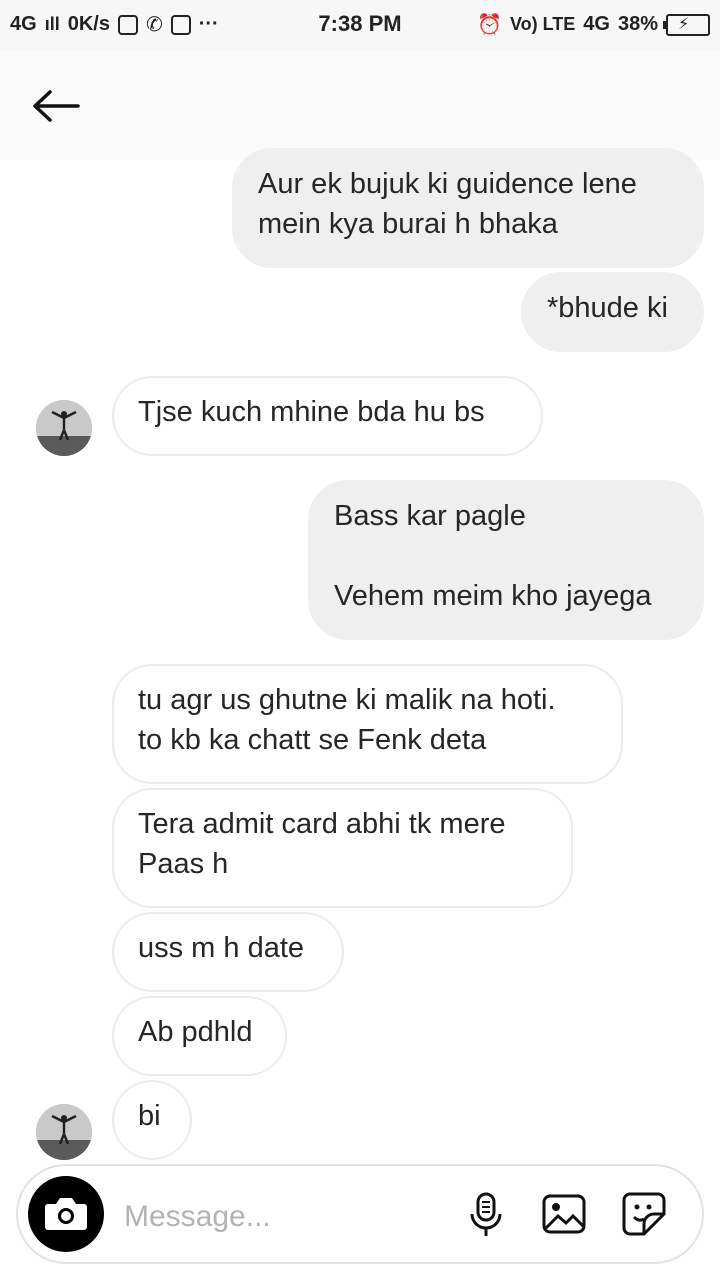  I want to click on volte-label: Vo) LTE, so click(542, 24).